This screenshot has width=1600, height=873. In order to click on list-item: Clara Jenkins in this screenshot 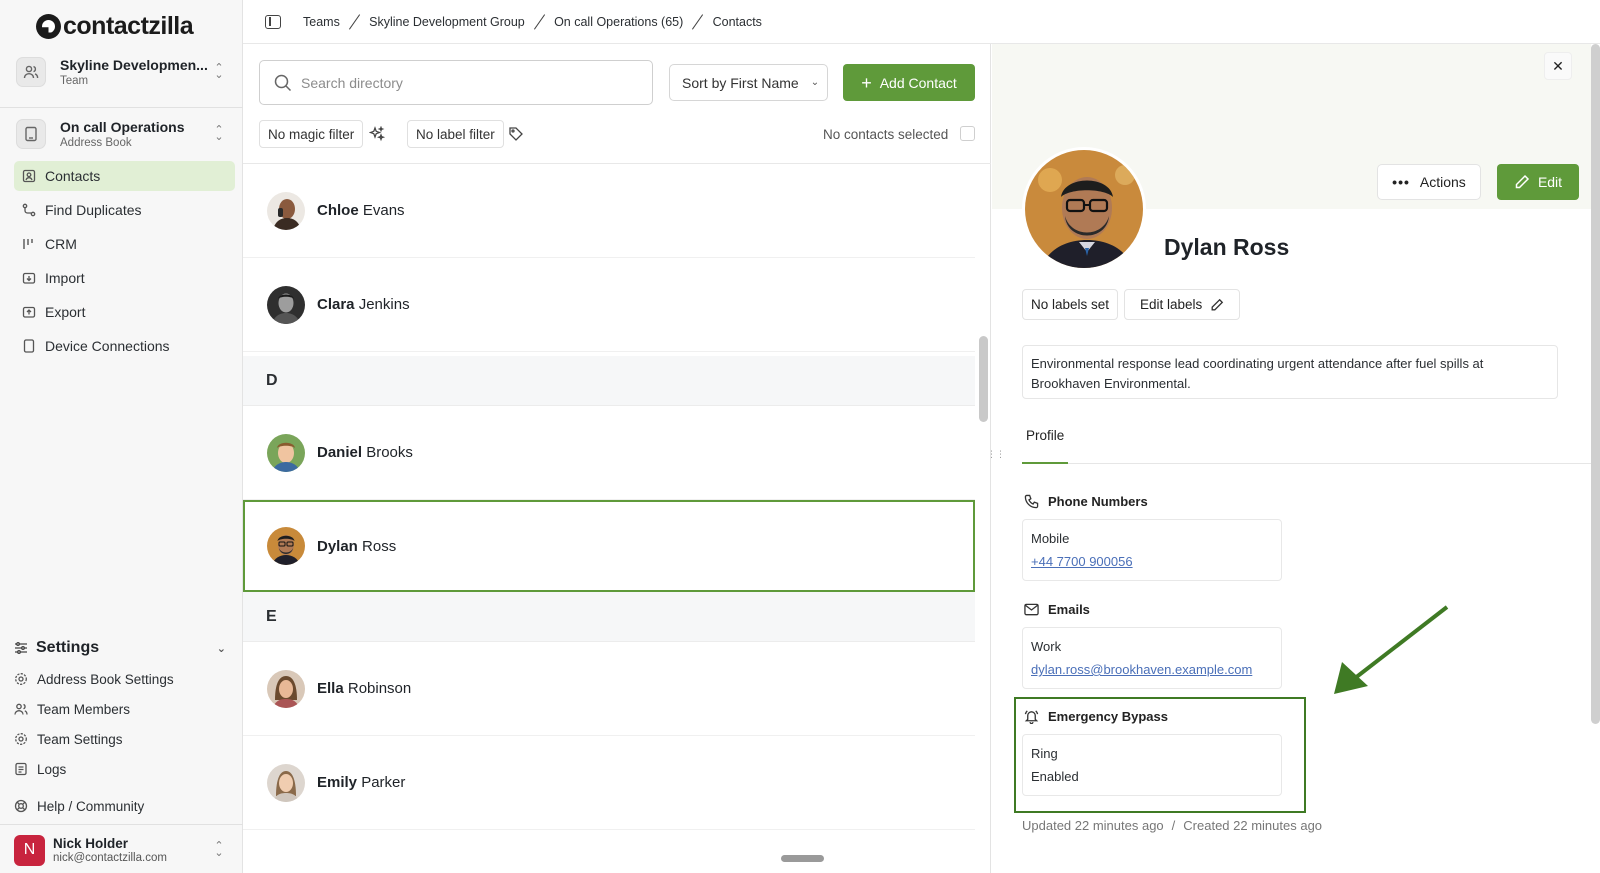, I will do `click(609, 305)`.